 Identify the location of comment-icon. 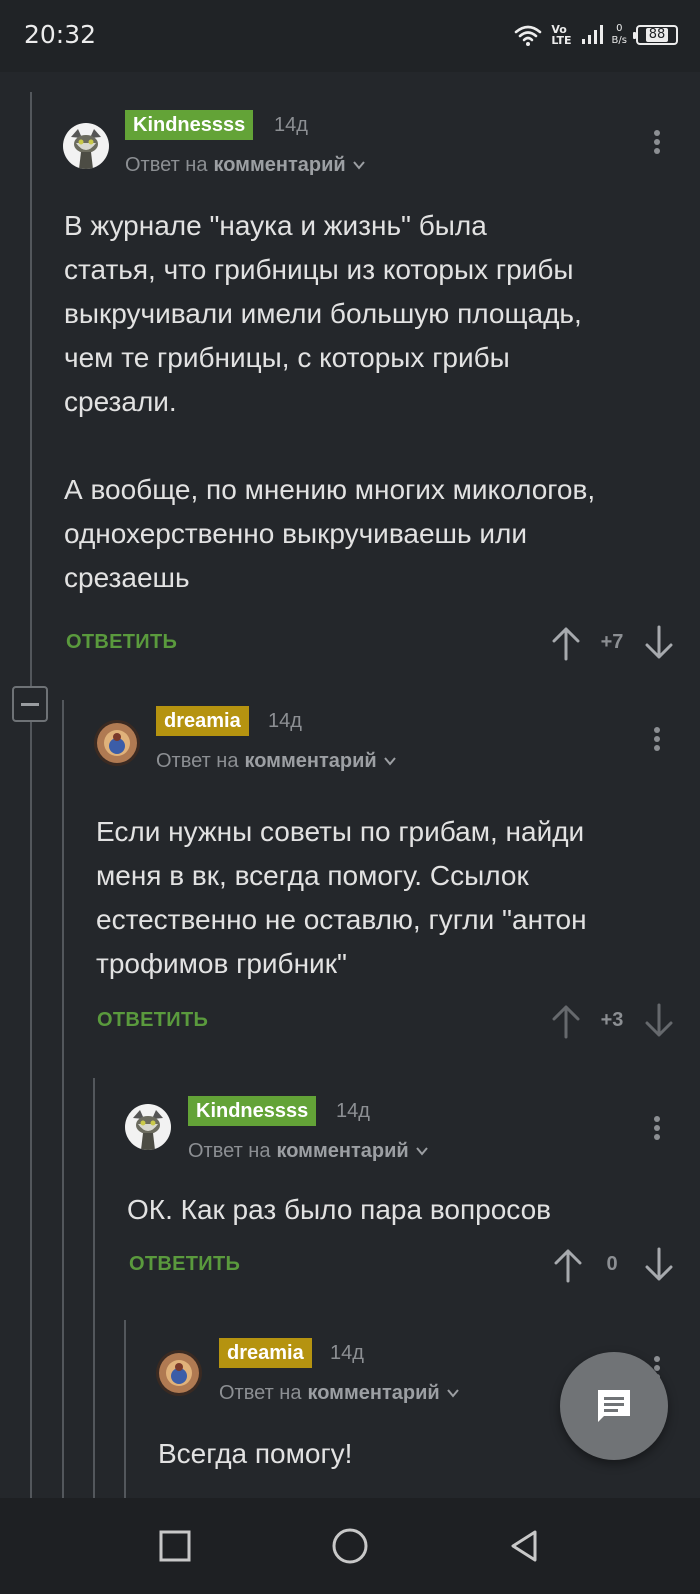
(614, 1406).